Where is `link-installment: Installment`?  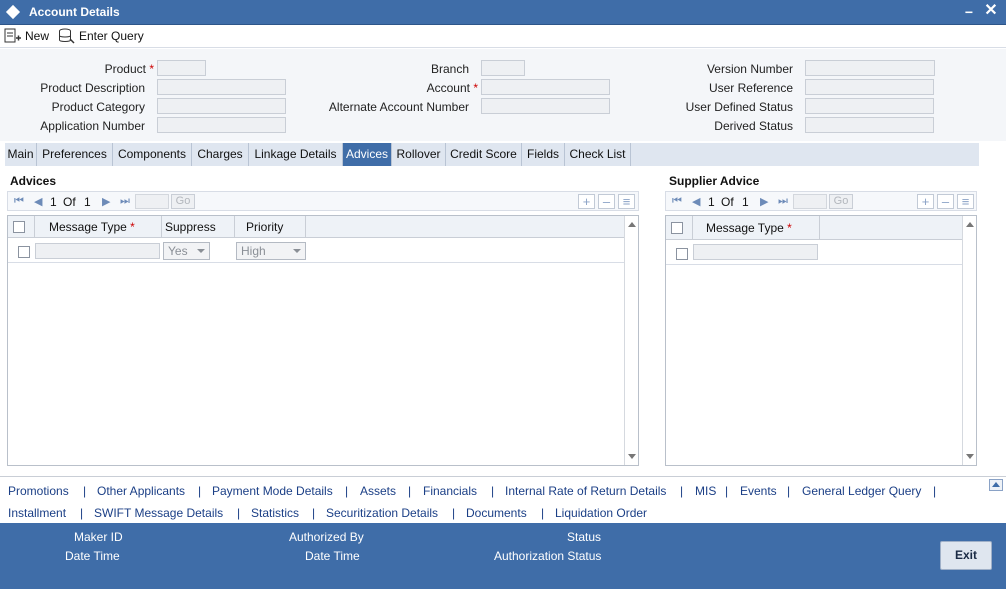 link-installment: Installment is located at coordinates (37, 513).